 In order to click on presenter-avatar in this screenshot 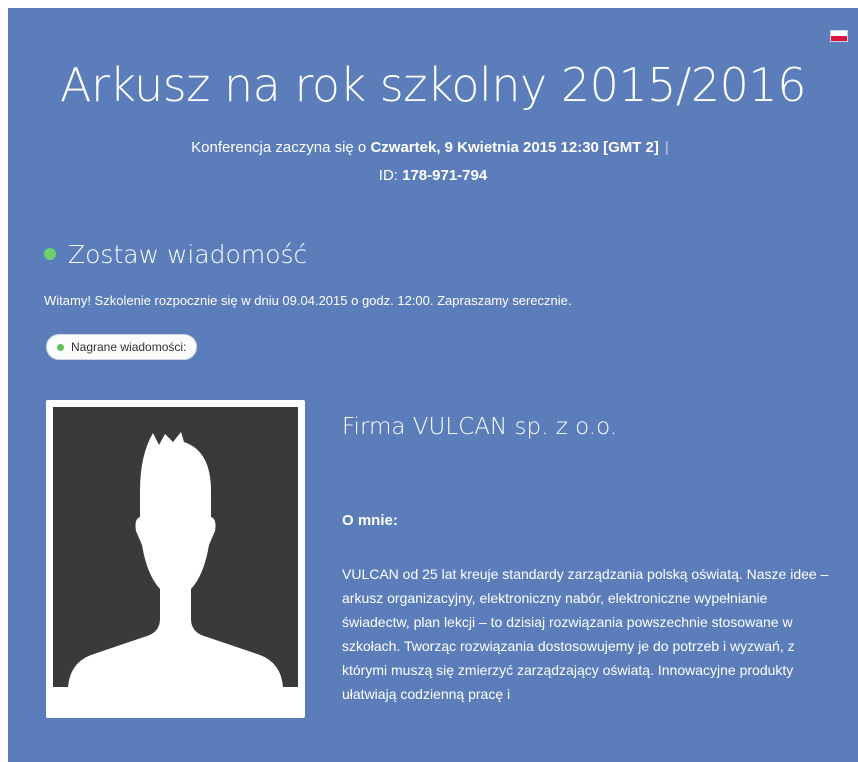, I will do `click(175, 559)`.